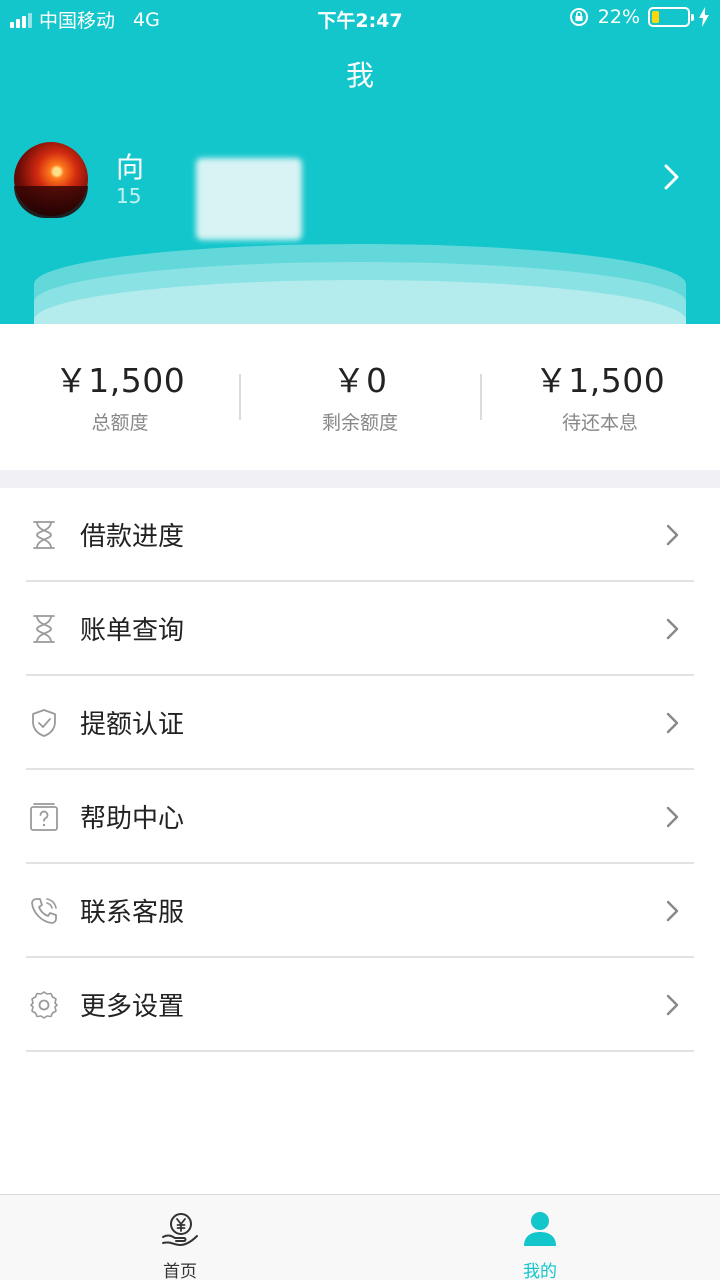 The height and width of the screenshot is (1280, 720). What do you see at coordinates (360, 629) in the screenshot?
I see `menu-item-bill-query: 账单查询` at bounding box center [360, 629].